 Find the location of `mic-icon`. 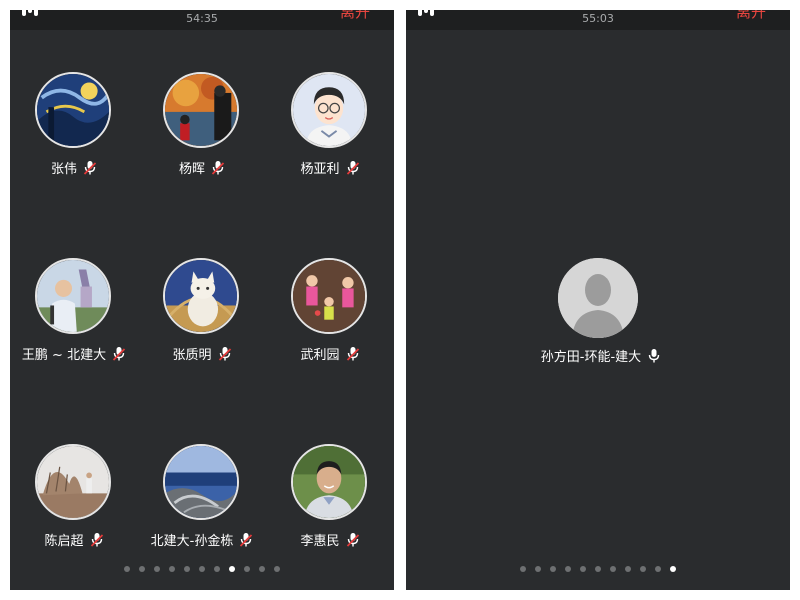

mic-icon is located at coordinates (654, 356).